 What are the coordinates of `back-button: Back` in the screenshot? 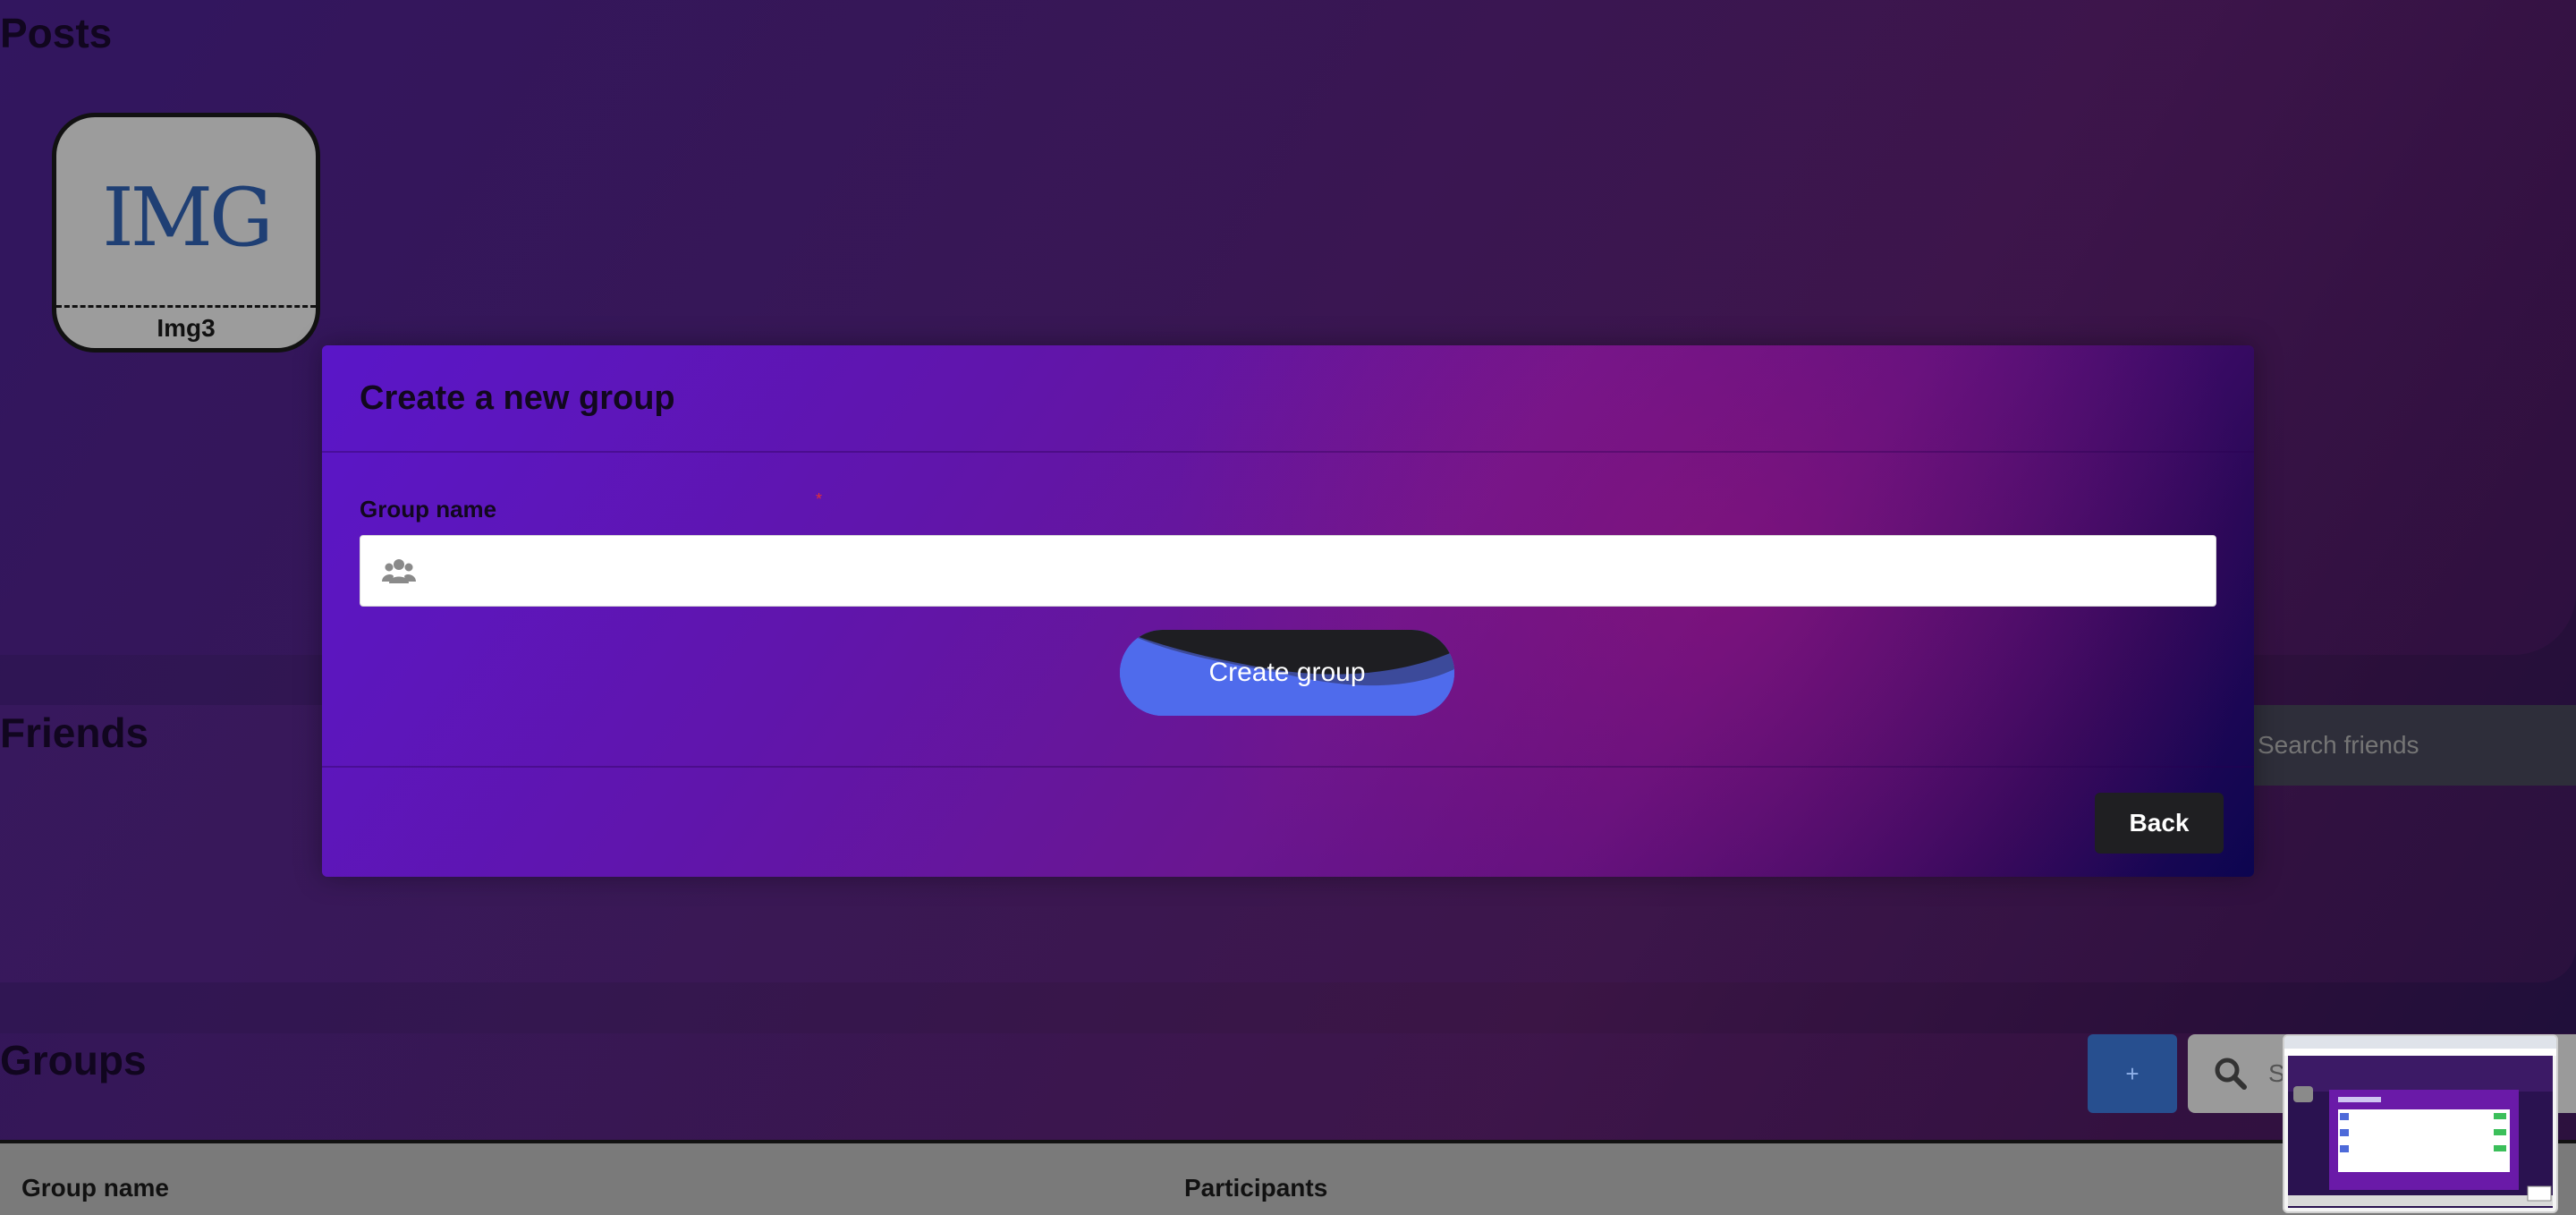 It's located at (2159, 824).